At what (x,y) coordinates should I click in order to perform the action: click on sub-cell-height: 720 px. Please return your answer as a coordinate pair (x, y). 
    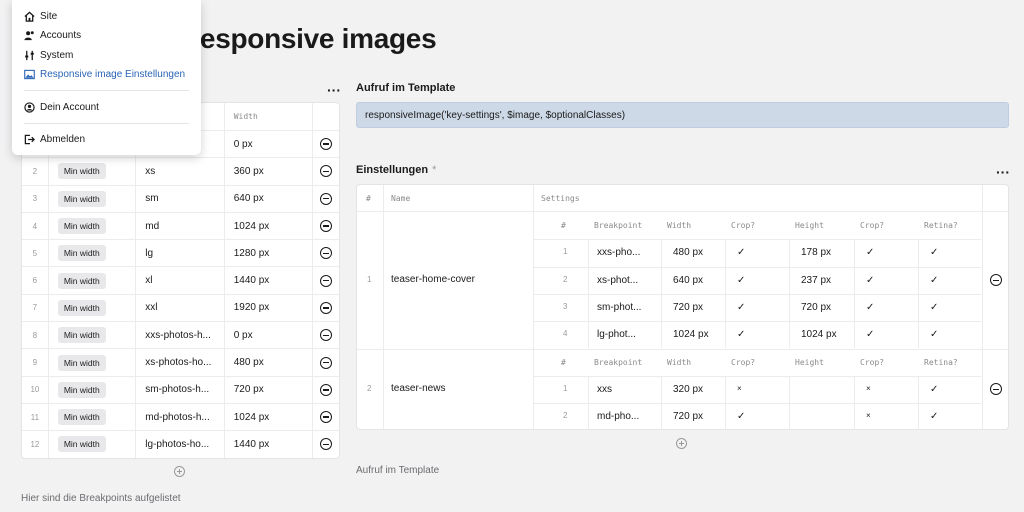
    Looking at the image, I should click on (816, 307).